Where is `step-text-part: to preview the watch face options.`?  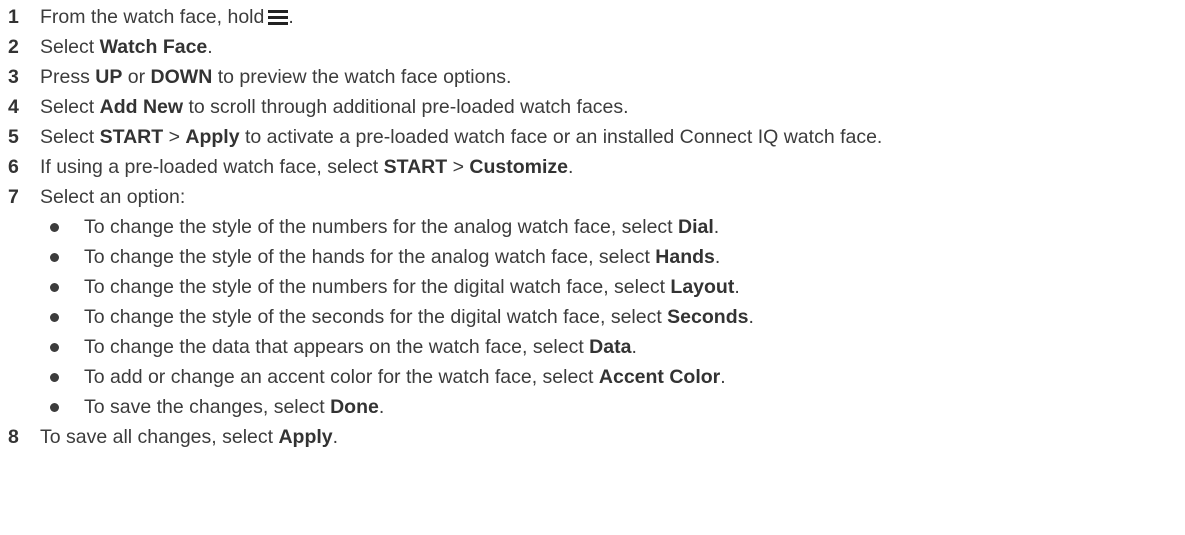
step-text-part: to preview the watch face options. is located at coordinates (362, 77).